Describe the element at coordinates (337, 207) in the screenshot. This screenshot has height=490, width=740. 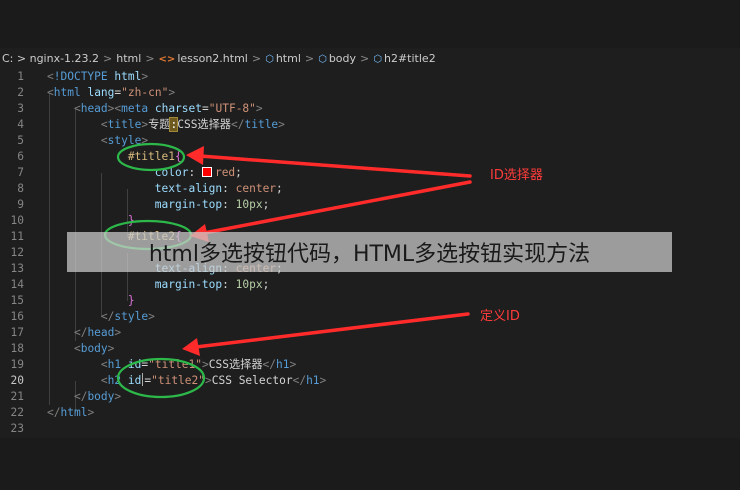
I see `arrow-line-to-title2` at that location.